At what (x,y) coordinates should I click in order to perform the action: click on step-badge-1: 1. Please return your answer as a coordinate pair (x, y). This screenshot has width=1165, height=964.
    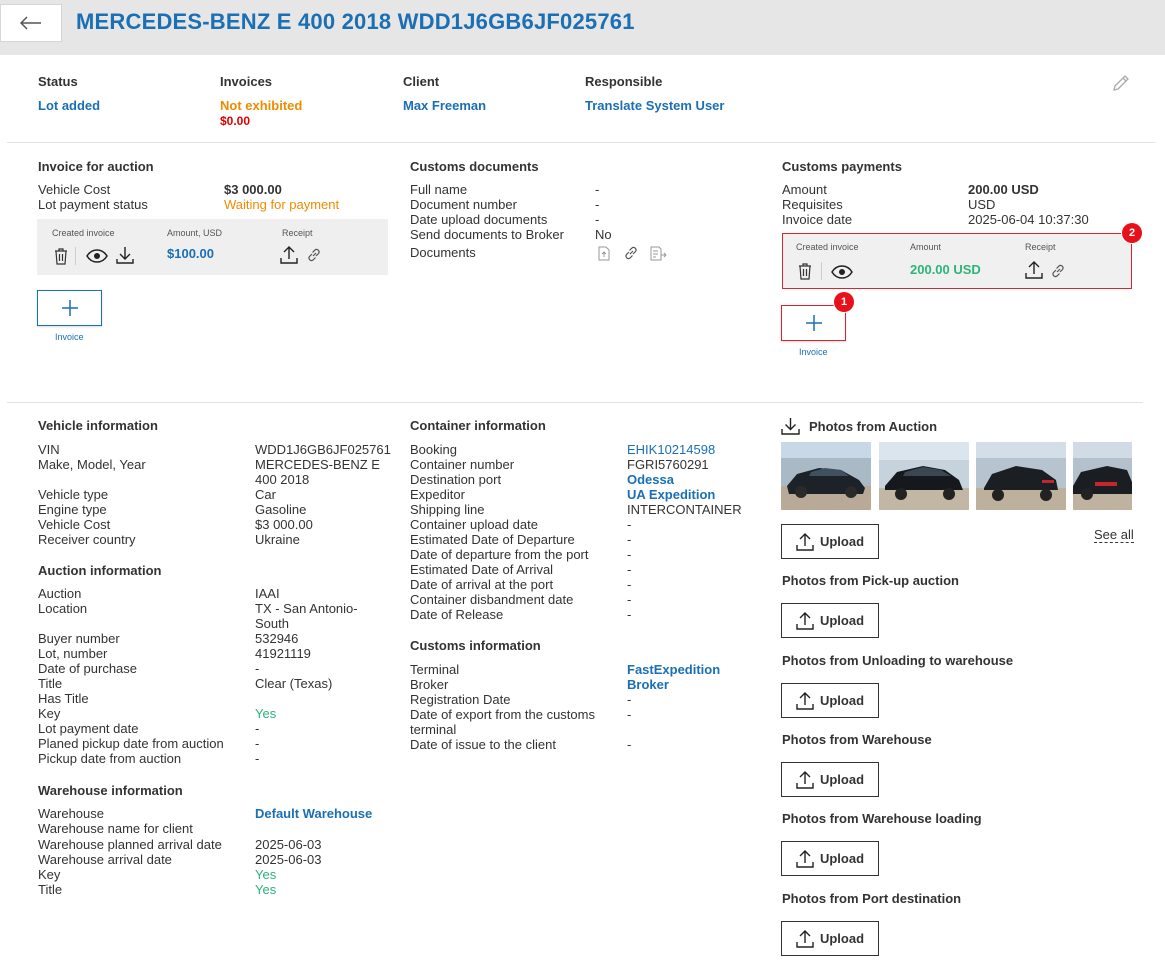
    Looking at the image, I should click on (844, 302).